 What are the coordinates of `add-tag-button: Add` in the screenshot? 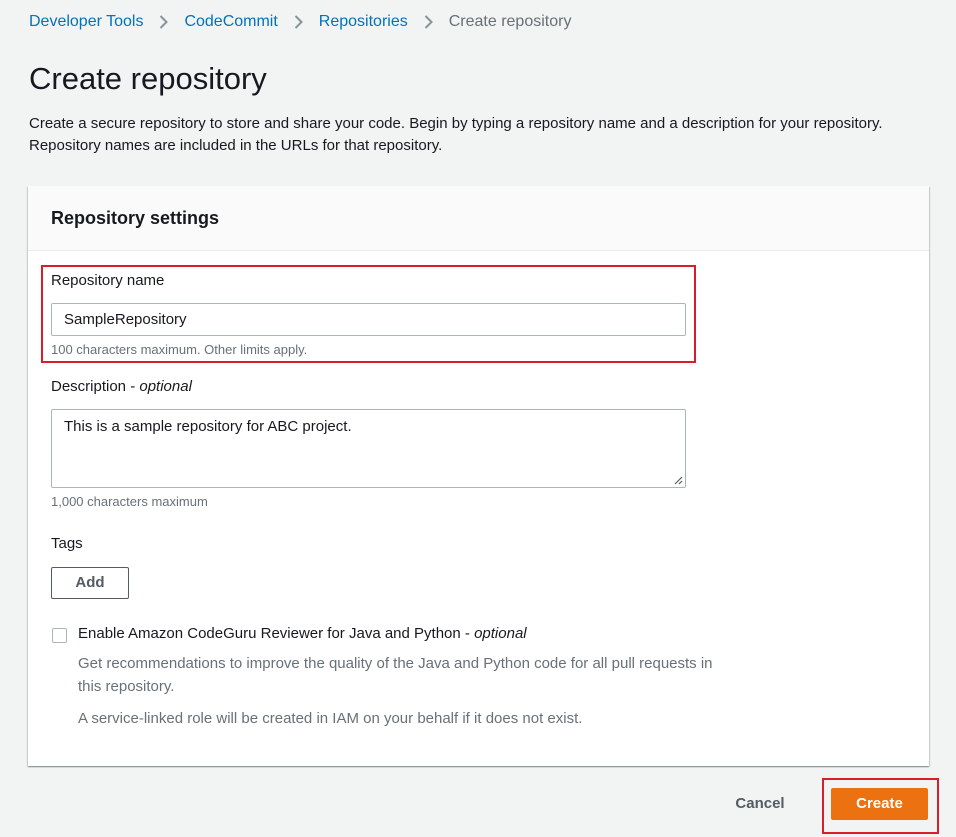 It's located at (90, 583).